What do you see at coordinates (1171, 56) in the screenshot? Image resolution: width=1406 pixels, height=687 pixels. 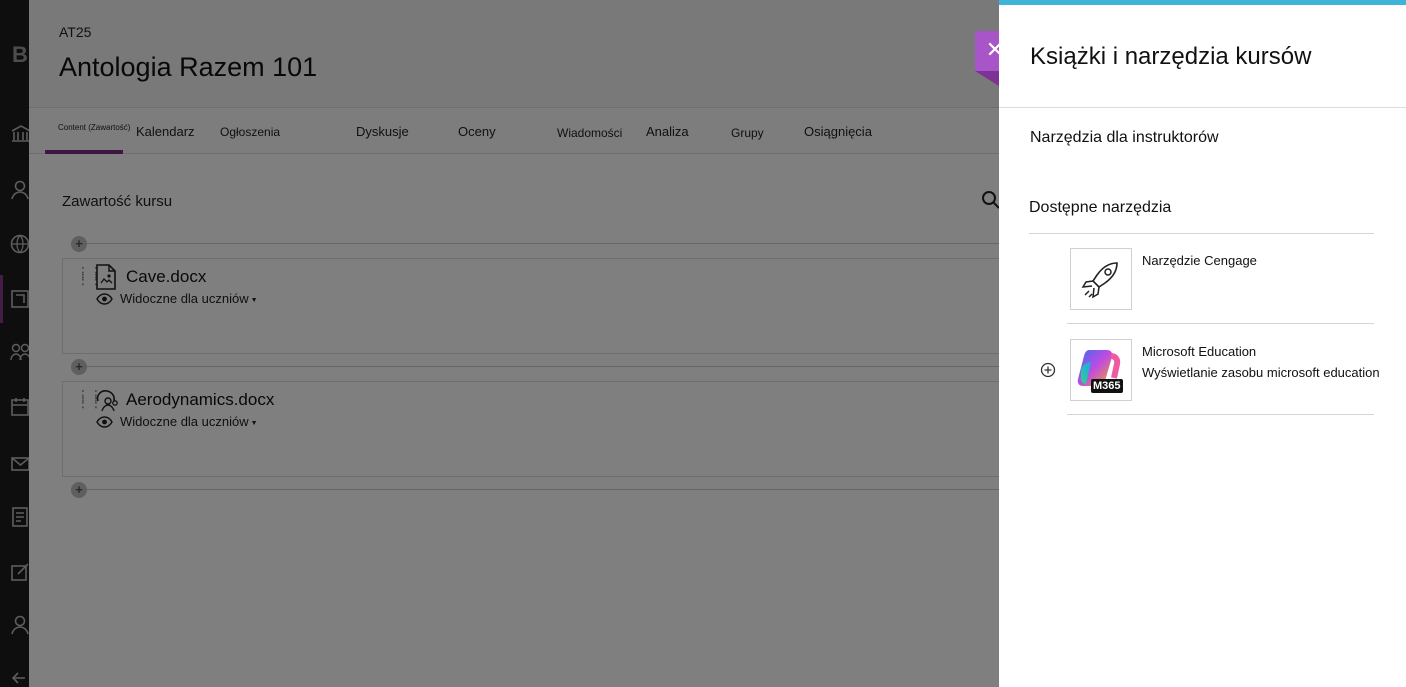 I see `panel-title: Książki i narzędzia kursów` at bounding box center [1171, 56].